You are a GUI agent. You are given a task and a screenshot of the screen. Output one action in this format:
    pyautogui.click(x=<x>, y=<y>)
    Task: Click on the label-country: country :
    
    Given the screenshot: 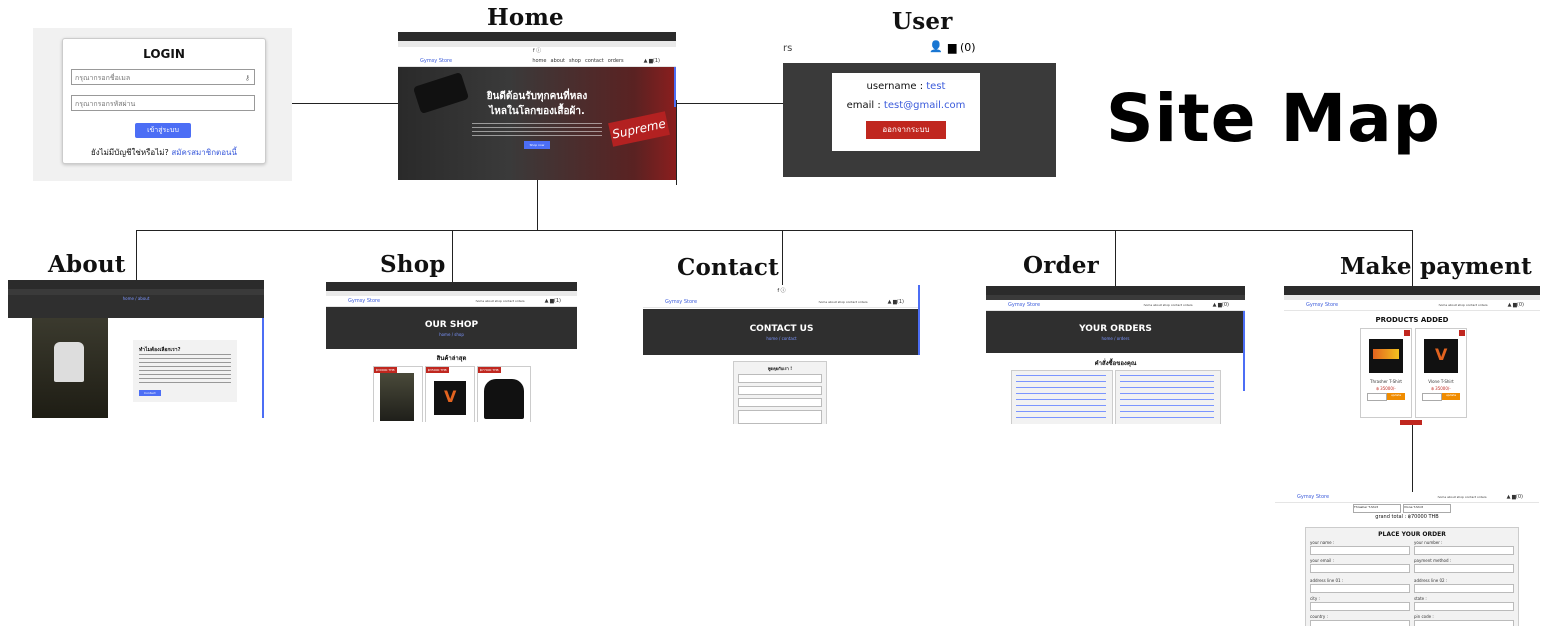 What is the action you would take?
    pyautogui.click(x=1319, y=616)
    